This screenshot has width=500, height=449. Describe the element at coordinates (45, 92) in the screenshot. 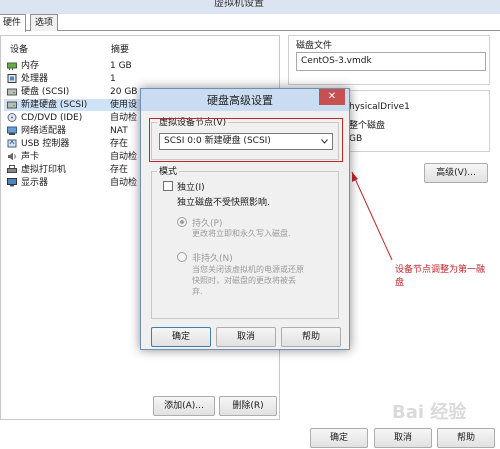

I see `device-name: 硬盘 (SCSI)` at that location.